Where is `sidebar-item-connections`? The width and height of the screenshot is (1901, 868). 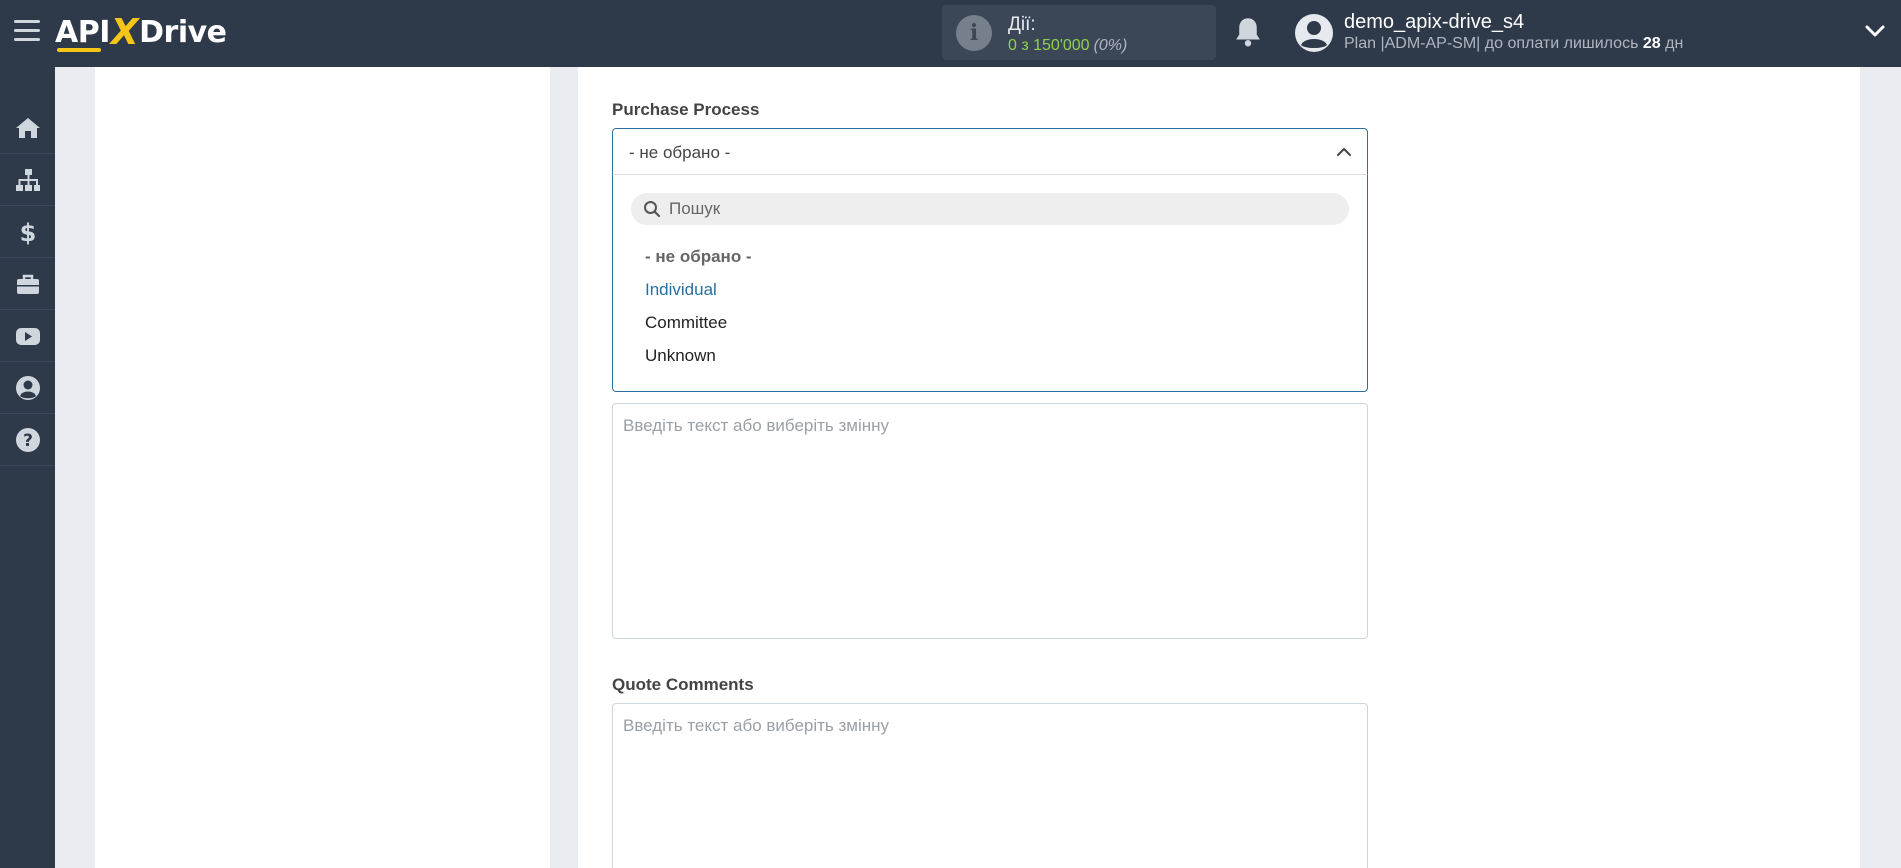
sidebar-item-connections is located at coordinates (27, 180).